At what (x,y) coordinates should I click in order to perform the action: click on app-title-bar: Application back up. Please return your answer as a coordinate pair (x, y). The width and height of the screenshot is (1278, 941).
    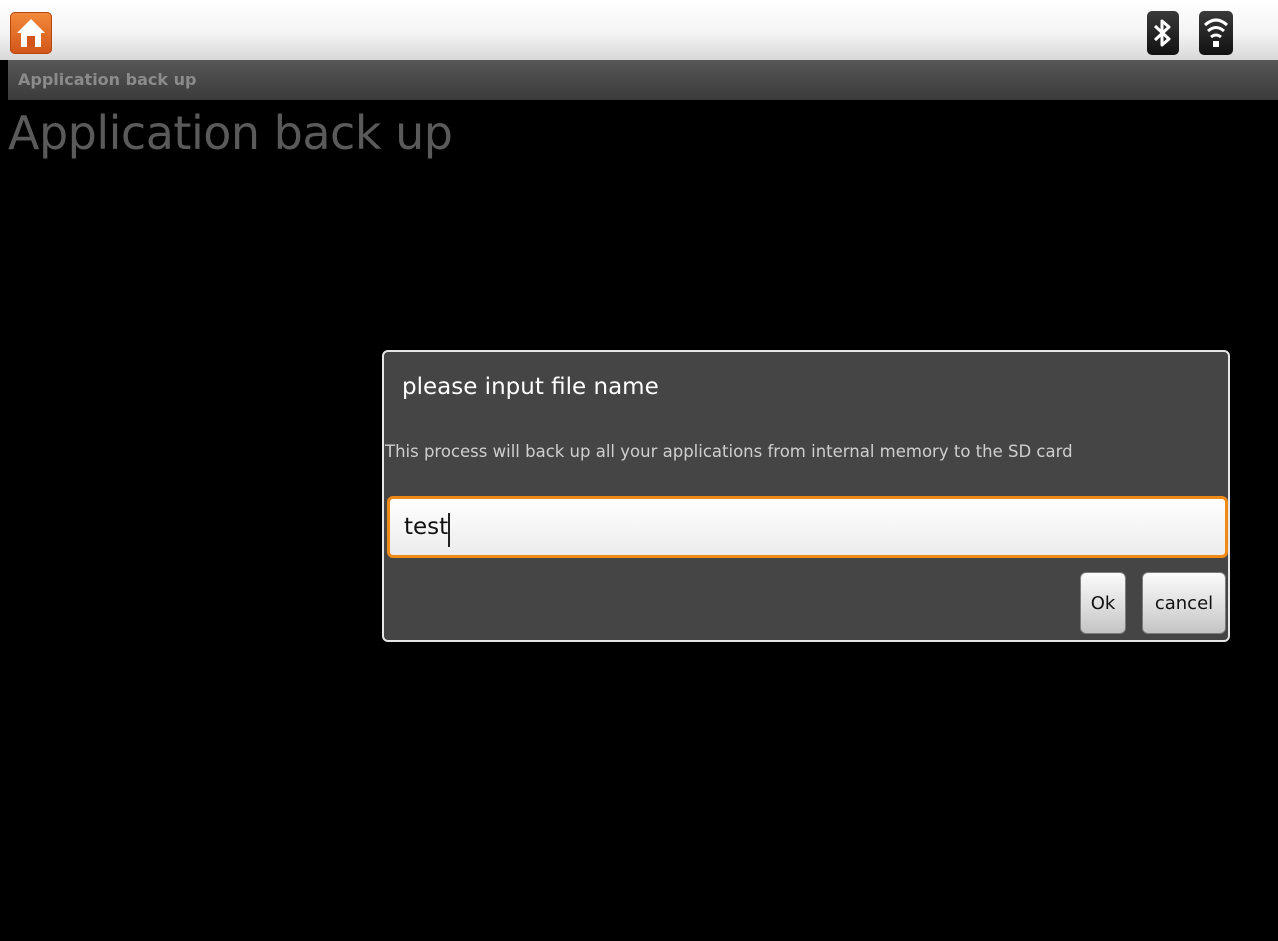
    Looking at the image, I should click on (643, 80).